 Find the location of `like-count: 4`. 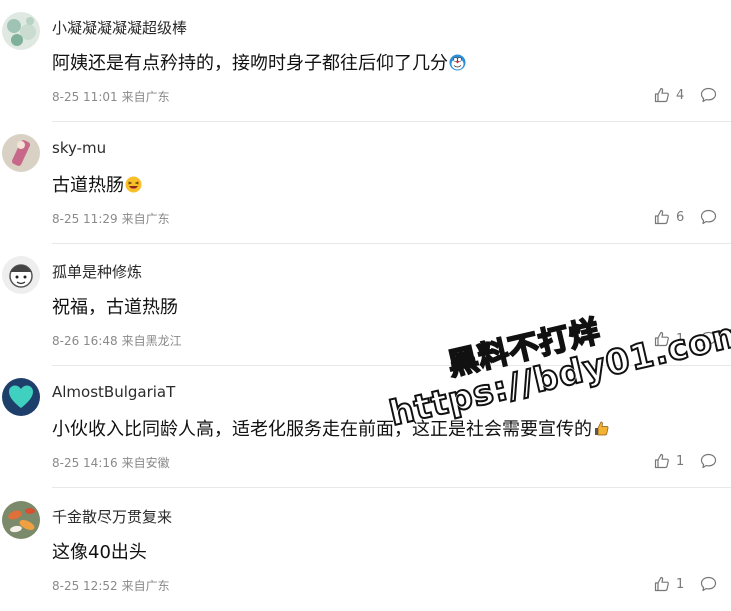

like-count: 4 is located at coordinates (680, 95).